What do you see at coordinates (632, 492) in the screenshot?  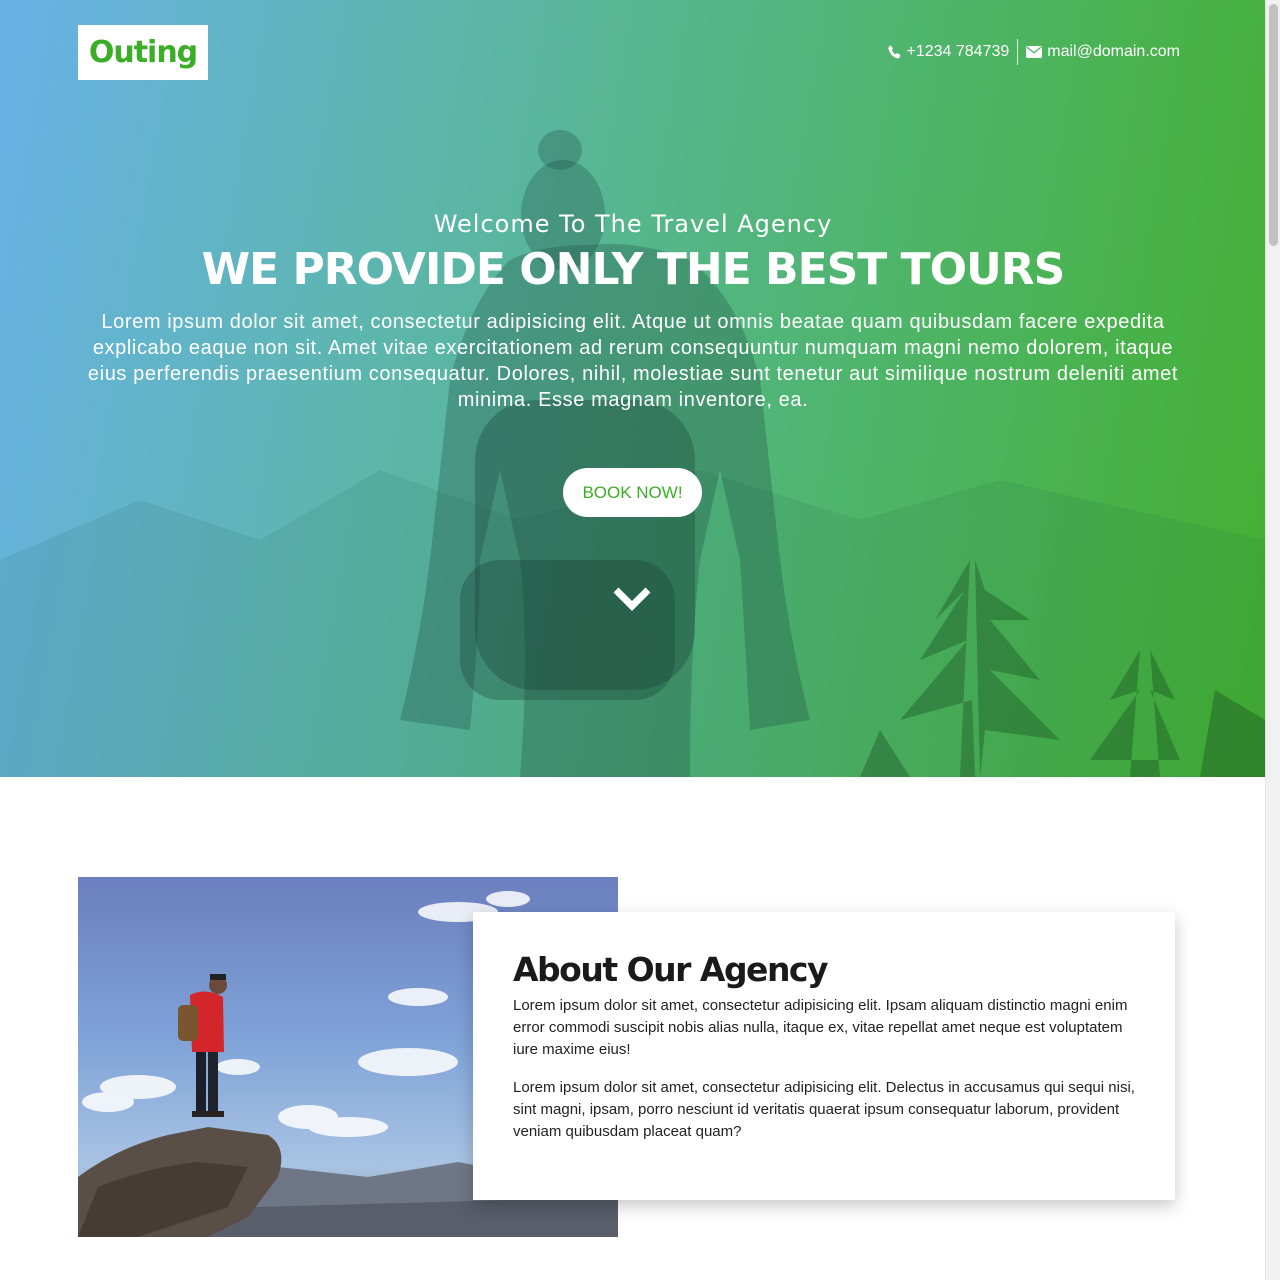 I see `book-now-button: BOOK NOW!` at bounding box center [632, 492].